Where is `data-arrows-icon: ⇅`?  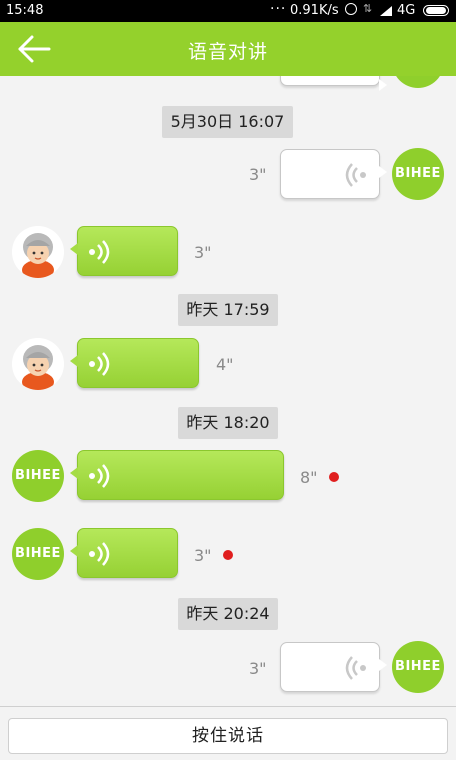
data-arrows-icon: ⇅ is located at coordinates (368, 8).